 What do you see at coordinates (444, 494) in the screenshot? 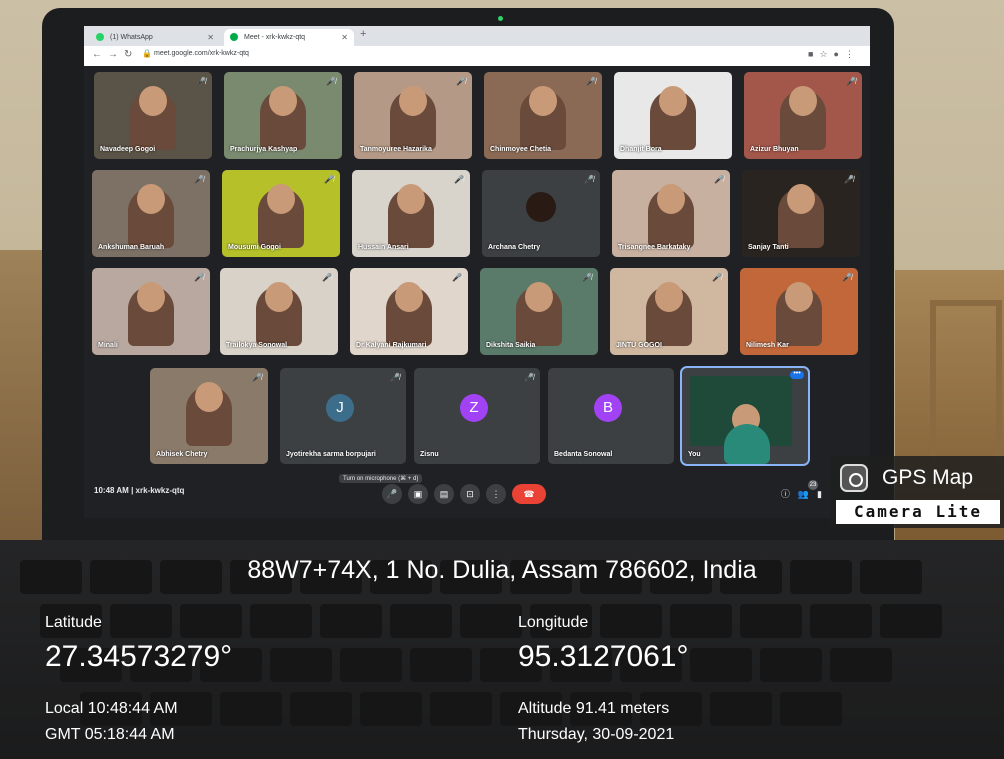
I see `captions-button: ▤` at bounding box center [444, 494].